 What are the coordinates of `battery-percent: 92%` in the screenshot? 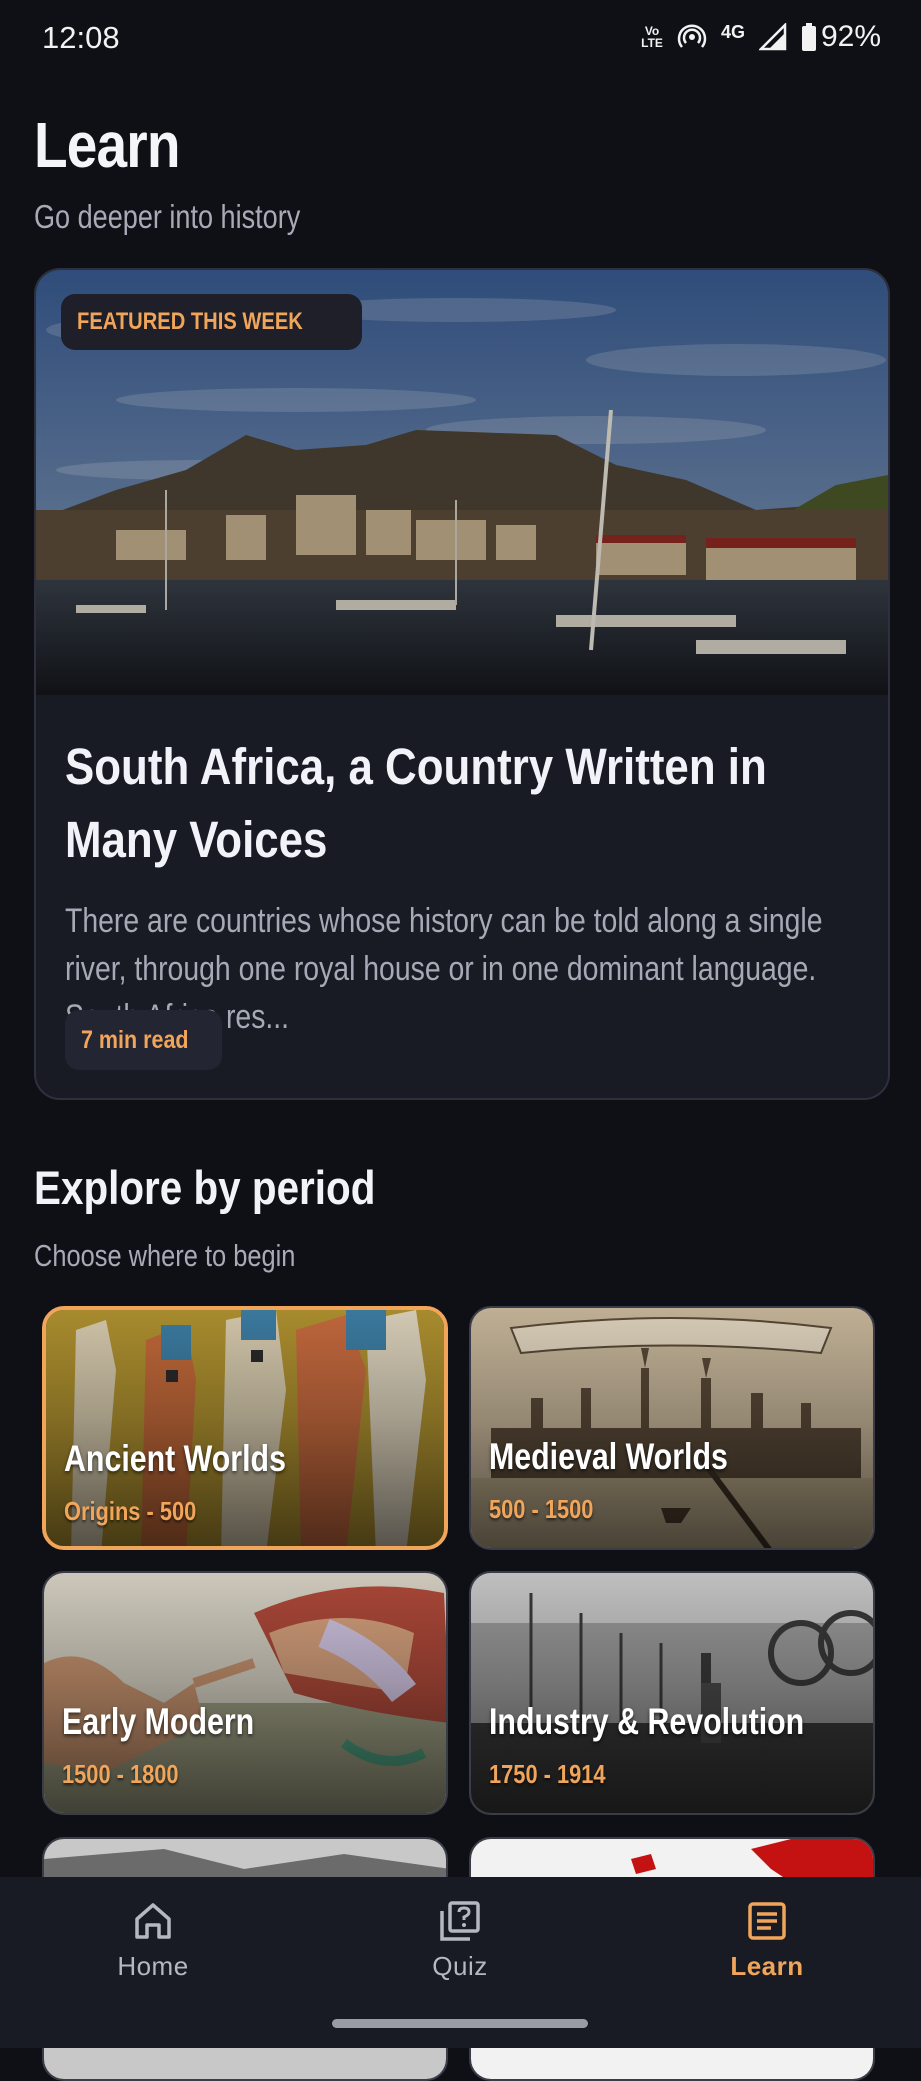 It's located at (850, 36).